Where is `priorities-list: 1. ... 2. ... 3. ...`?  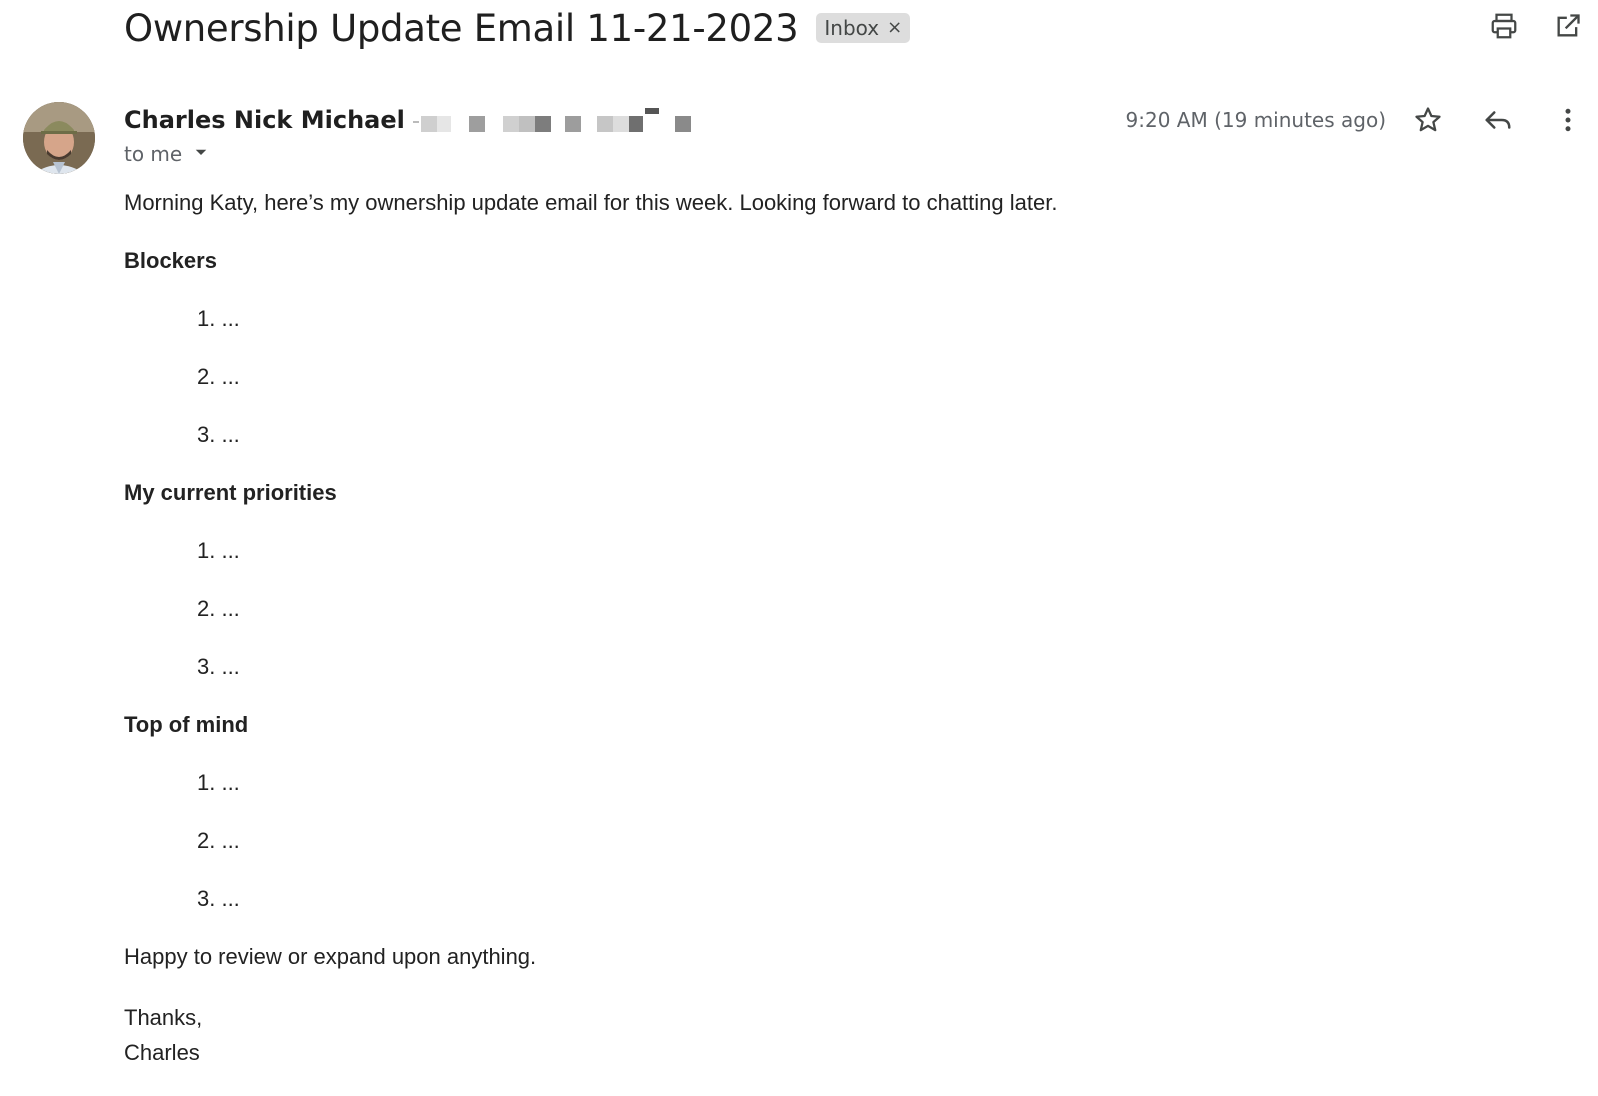
priorities-list: 1. ... 2. ... 3. ... is located at coordinates (824, 623).